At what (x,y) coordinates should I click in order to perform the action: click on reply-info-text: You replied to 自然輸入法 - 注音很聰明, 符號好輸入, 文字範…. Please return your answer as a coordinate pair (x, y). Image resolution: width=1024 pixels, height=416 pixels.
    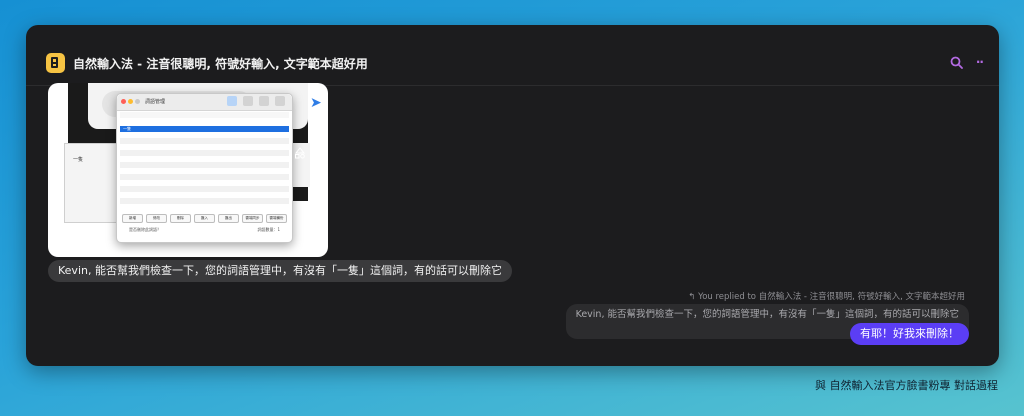
    Looking at the image, I should click on (831, 297).